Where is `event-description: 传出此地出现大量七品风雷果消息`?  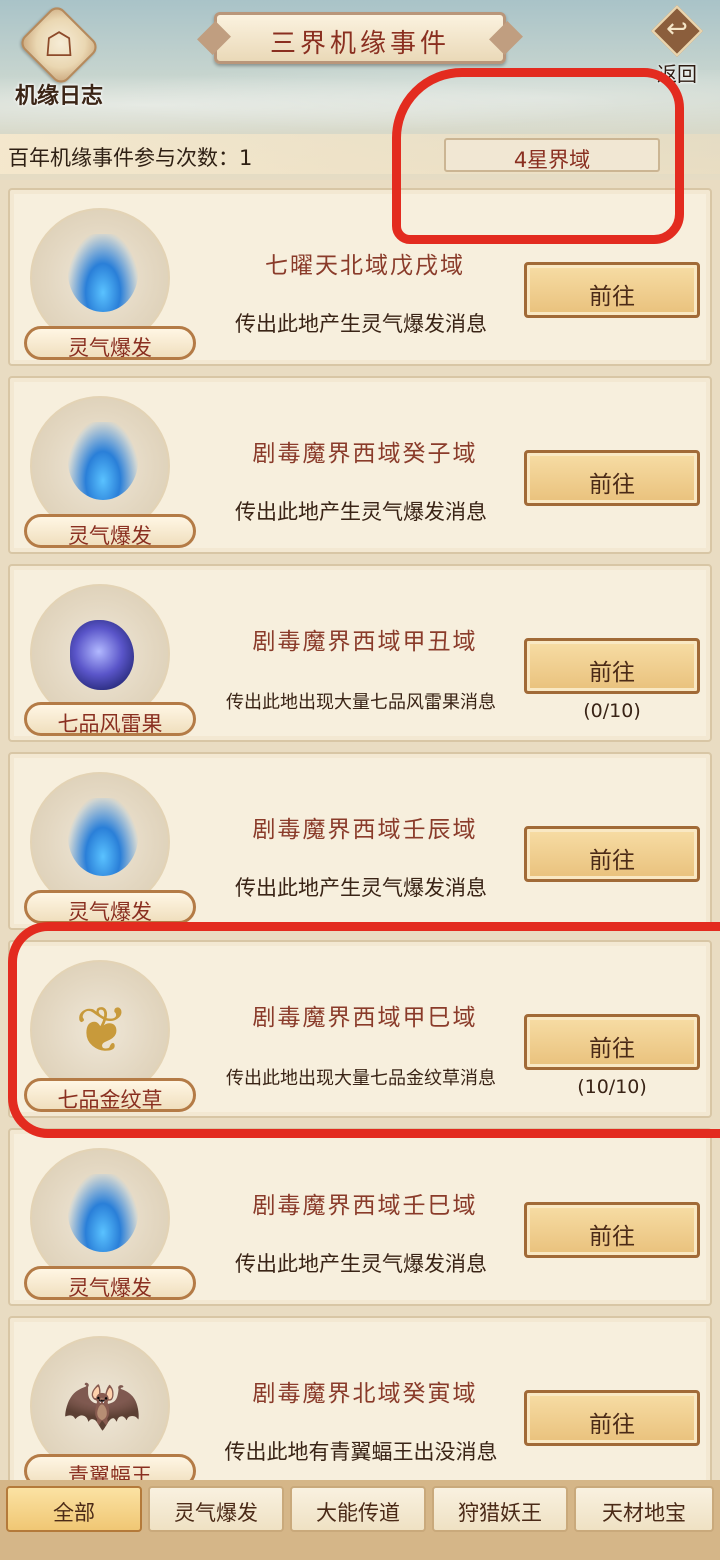 event-description: 传出此地出现大量七品风雷果消息 is located at coordinates (361, 702).